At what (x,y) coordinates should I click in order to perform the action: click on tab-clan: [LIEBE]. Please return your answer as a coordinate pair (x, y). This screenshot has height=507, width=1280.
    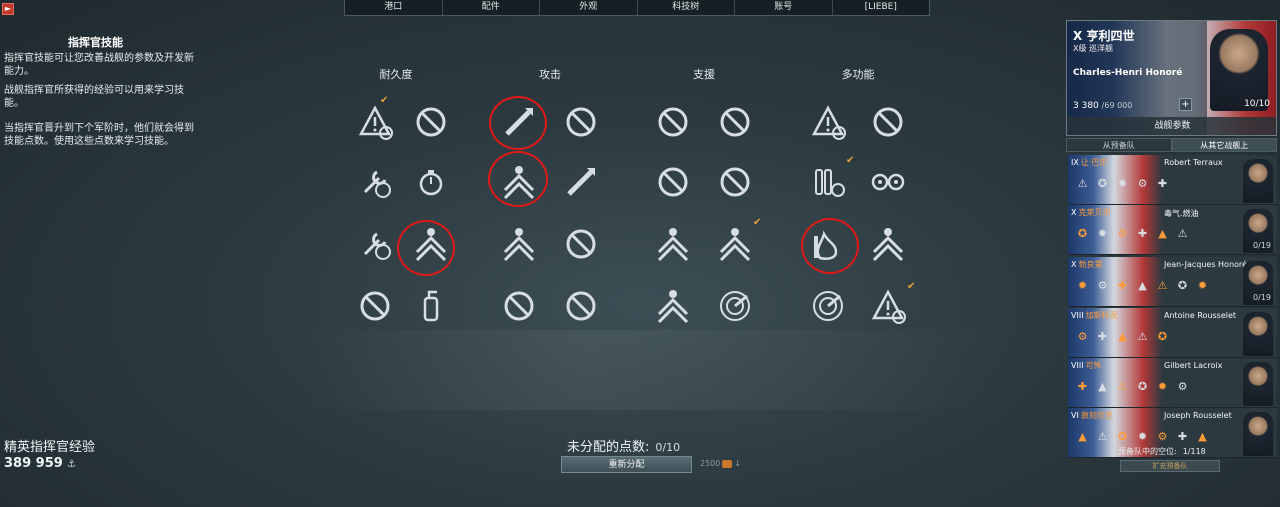
    Looking at the image, I should click on (881, 7).